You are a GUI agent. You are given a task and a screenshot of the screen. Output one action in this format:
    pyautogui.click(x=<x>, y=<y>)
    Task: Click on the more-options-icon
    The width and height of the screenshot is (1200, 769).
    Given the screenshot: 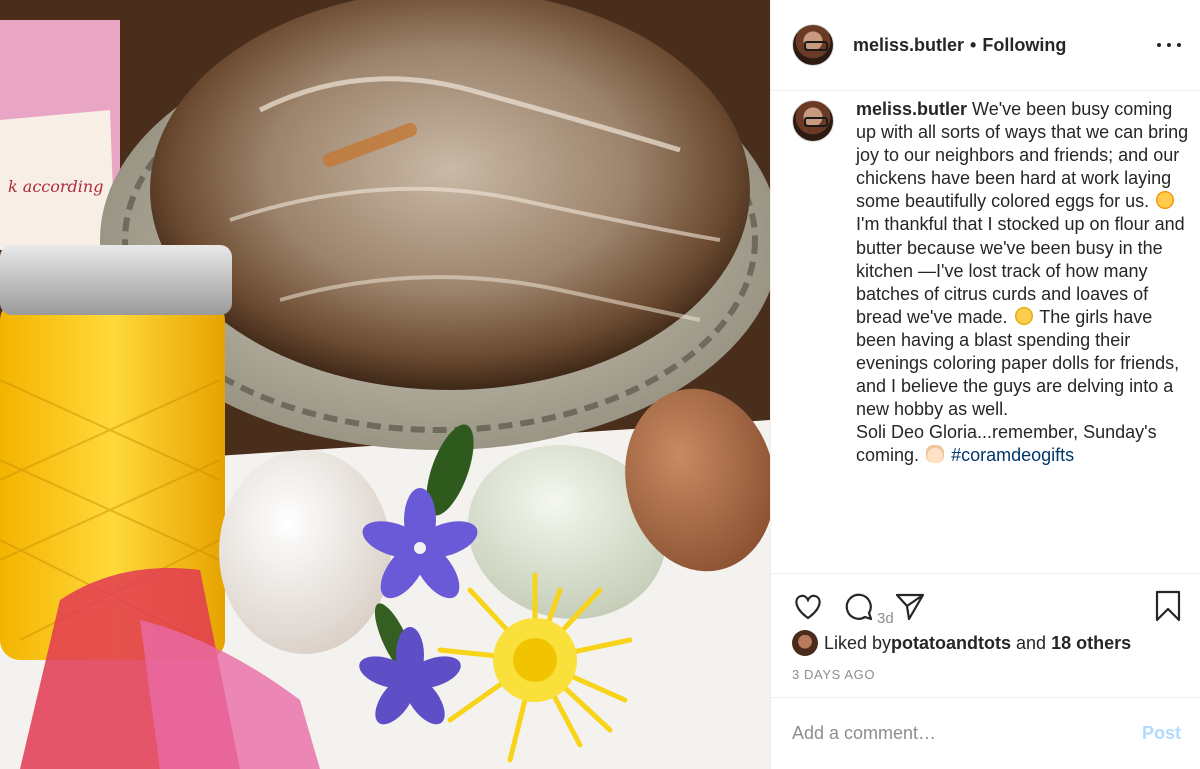 What is the action you would take?
    pyautogui.click(x=1169, y=45)
    